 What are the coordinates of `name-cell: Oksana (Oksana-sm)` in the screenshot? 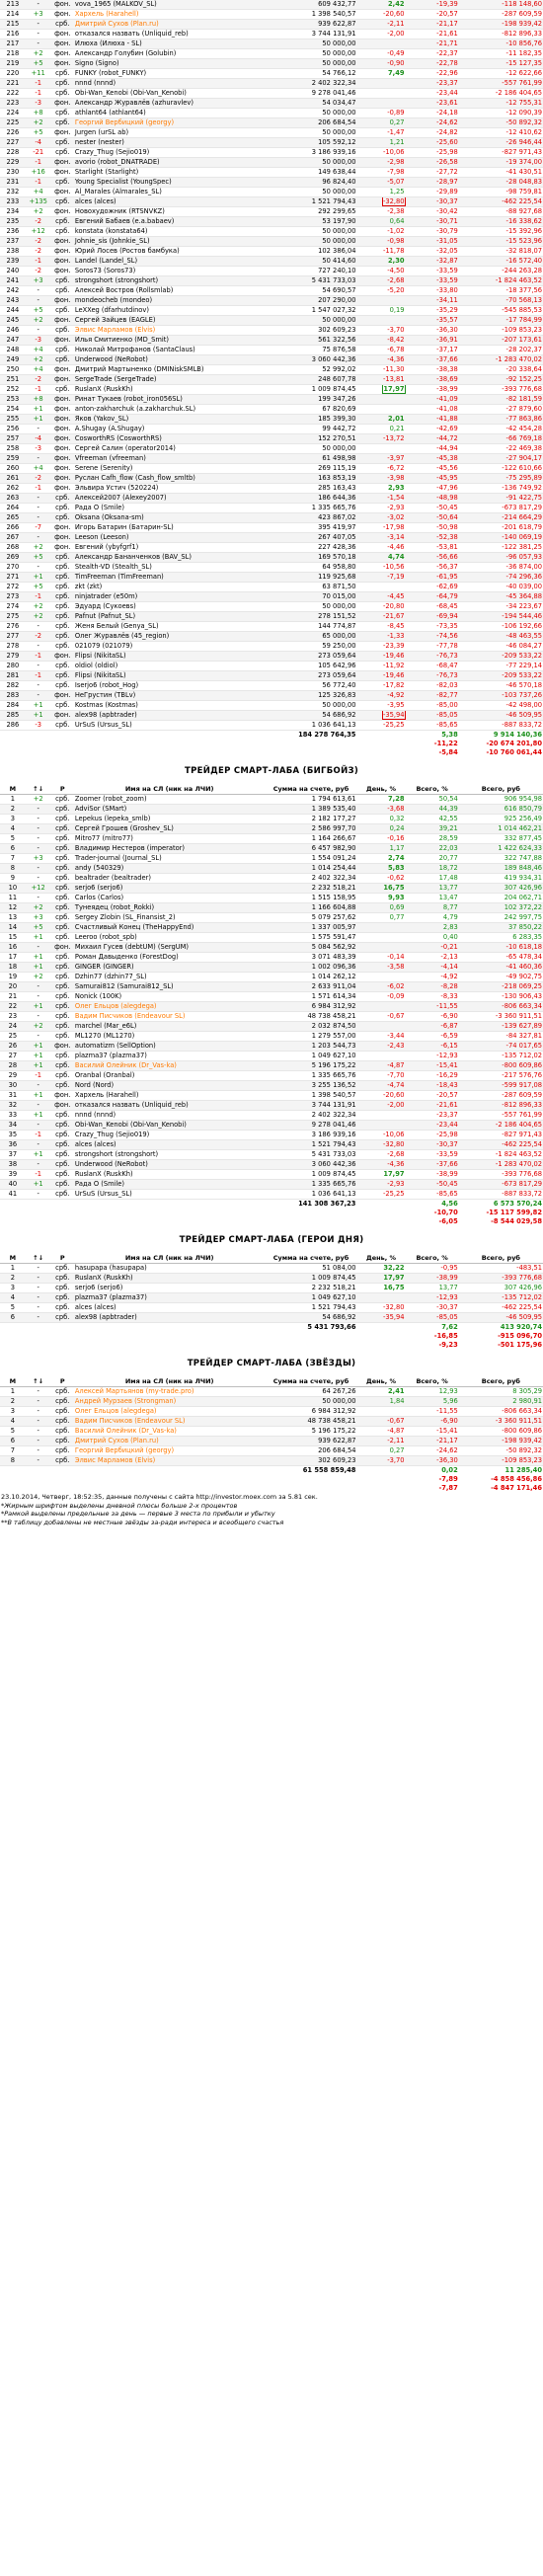 It's located at (169, 517).